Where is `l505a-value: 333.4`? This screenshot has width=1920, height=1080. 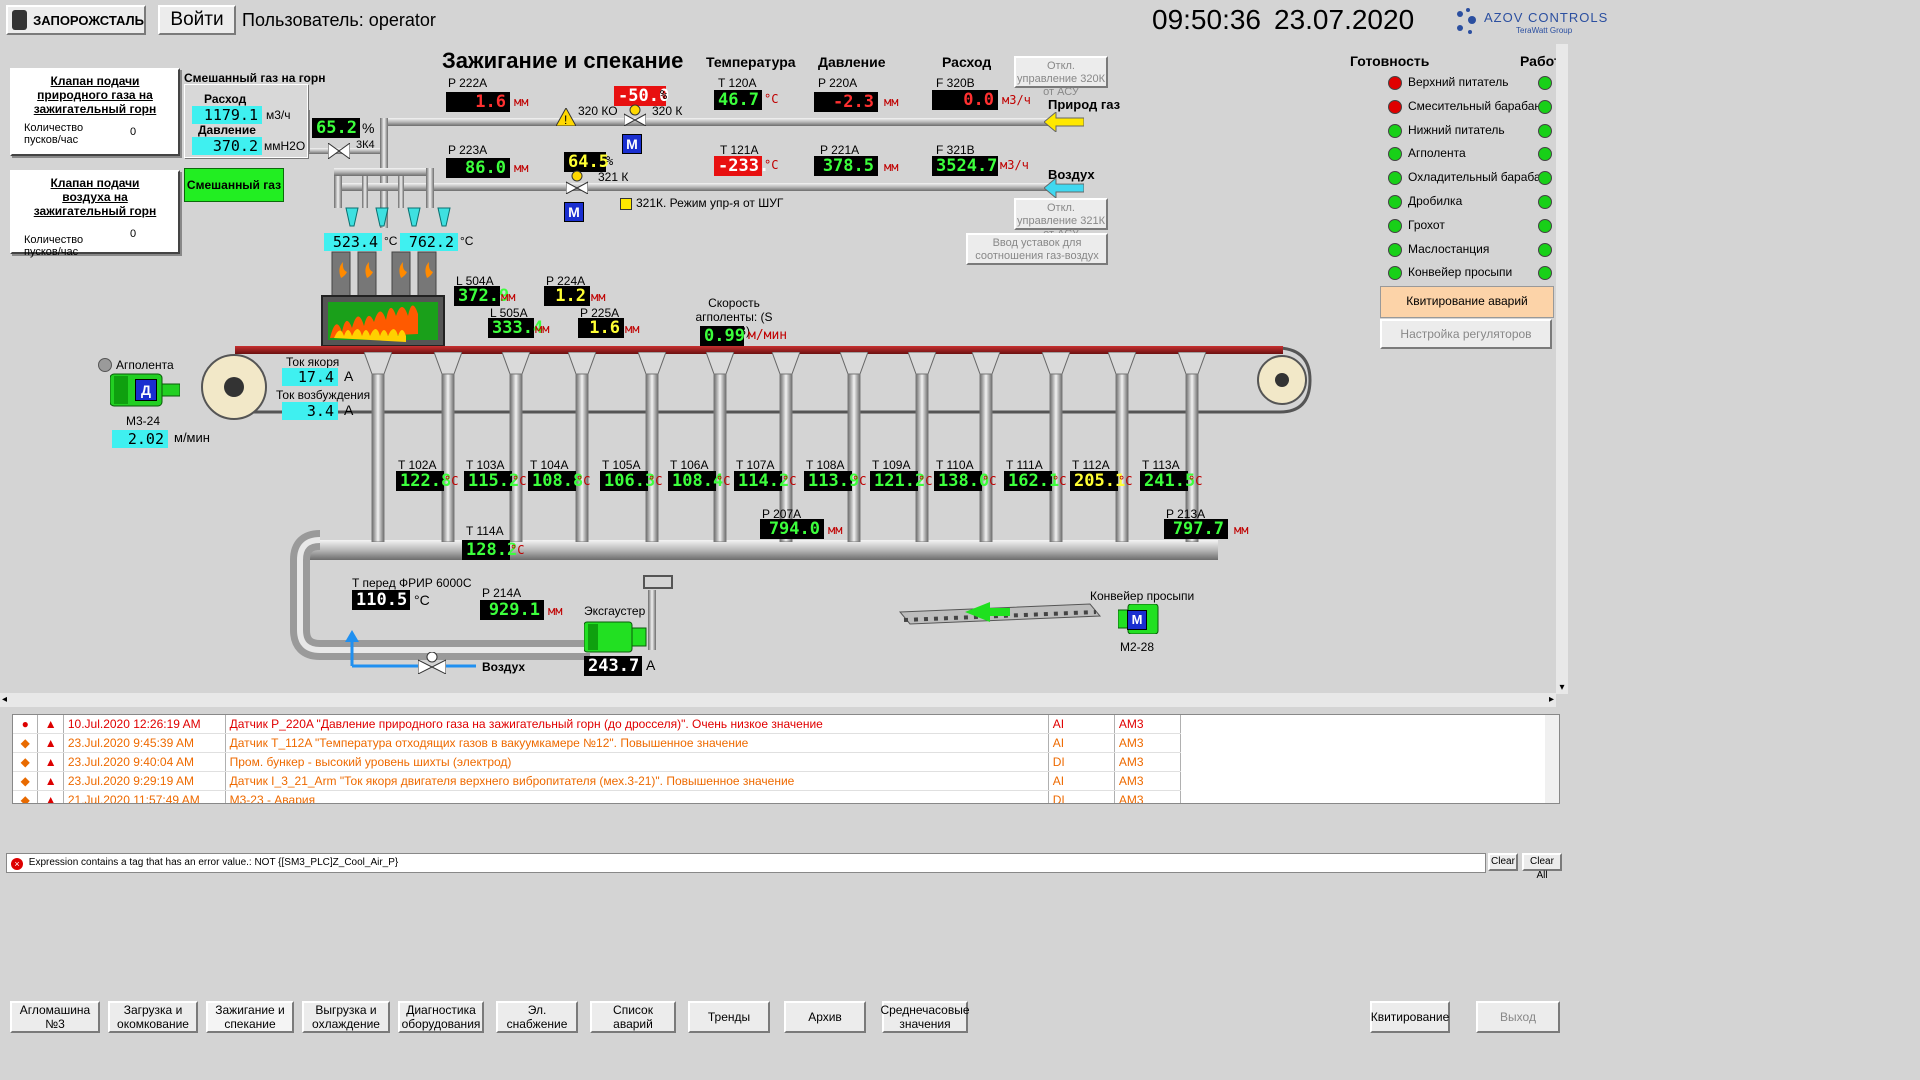
l505a-value: 333.4 is located at coordinates (515, 328).